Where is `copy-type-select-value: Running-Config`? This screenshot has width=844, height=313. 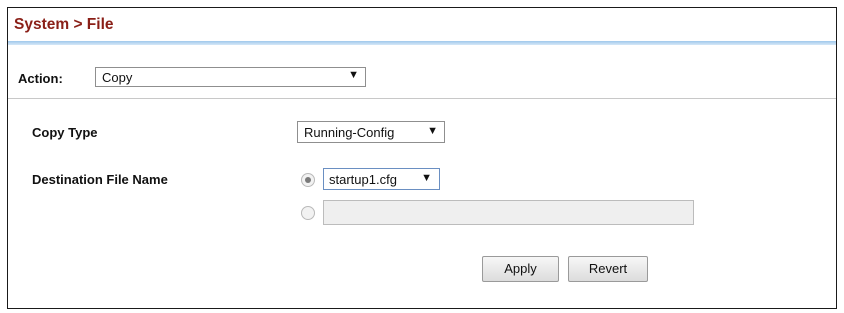
copy-type-select-value: Running-Config is located at coordinates (349, 132).